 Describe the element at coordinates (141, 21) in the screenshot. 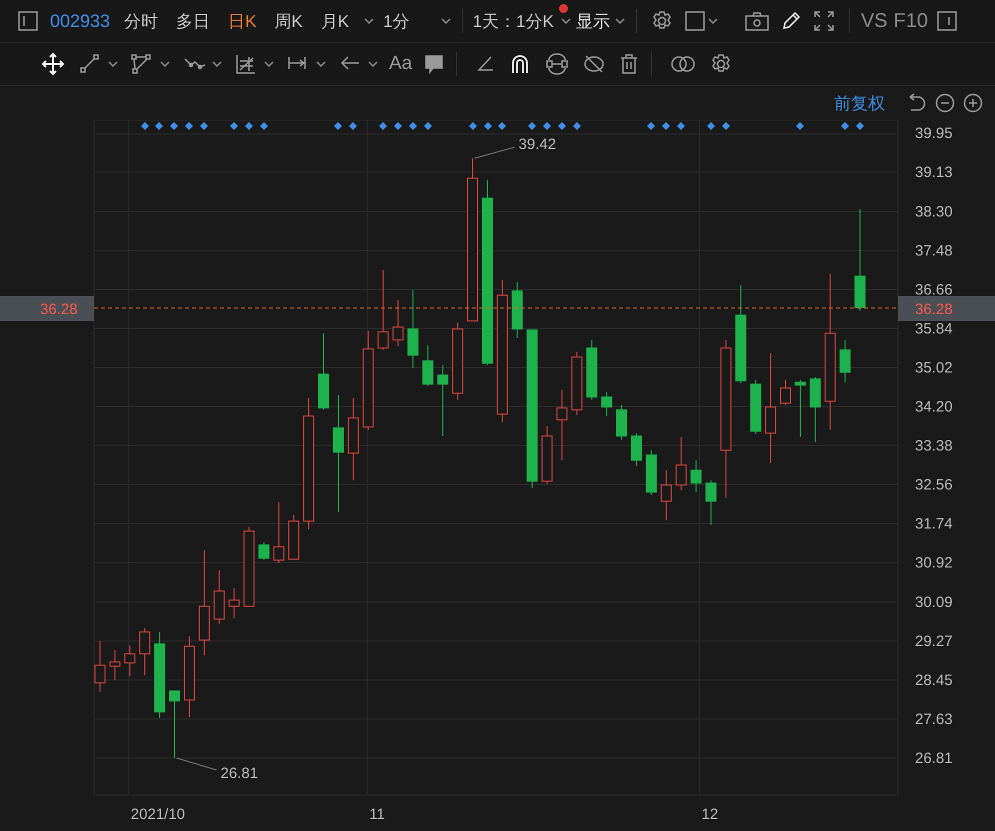

I see `period-tab: 分时` at that location.